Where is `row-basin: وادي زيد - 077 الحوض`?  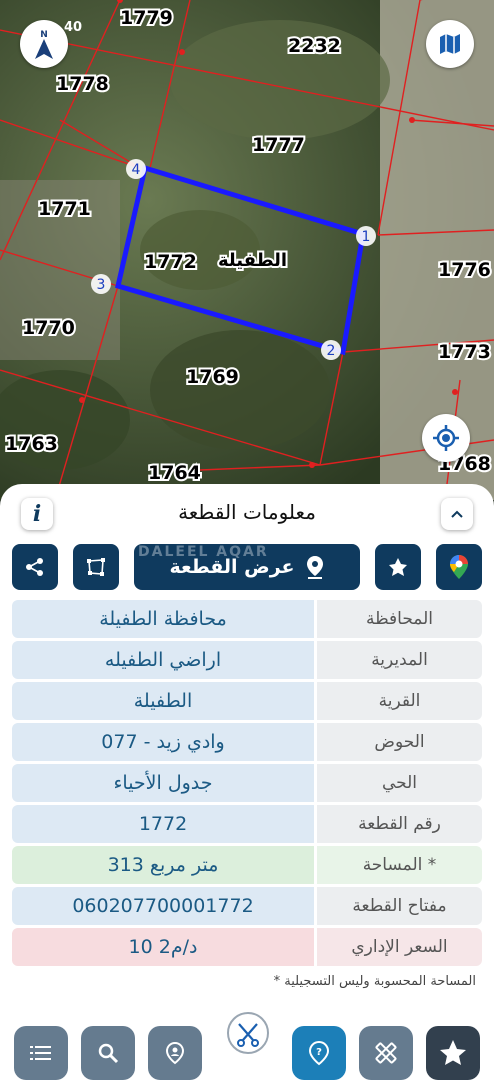
row-basin: وادي زيد - 077 الحوض is located at coordinates (247, 742).